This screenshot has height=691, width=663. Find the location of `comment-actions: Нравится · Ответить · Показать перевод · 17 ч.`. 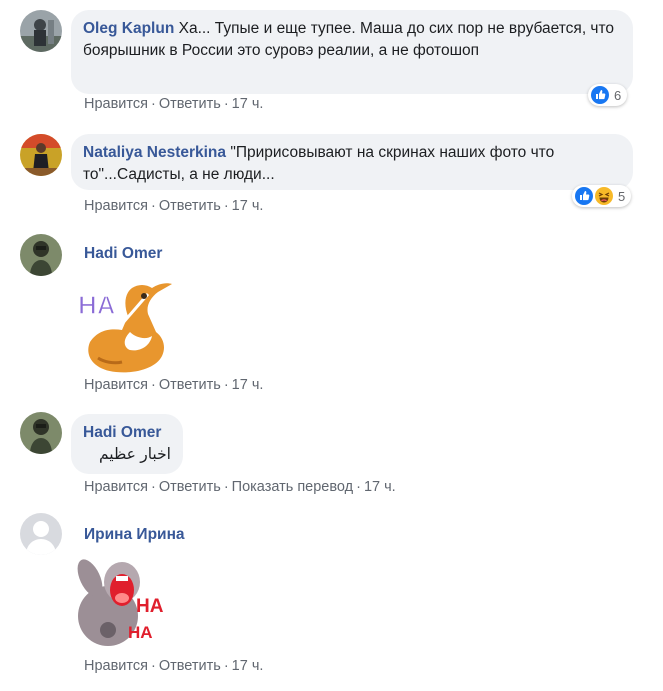

comment-actions: Нравится · Ответить · Показать перевод · 17 ч. is located at coordinates (240, 487).